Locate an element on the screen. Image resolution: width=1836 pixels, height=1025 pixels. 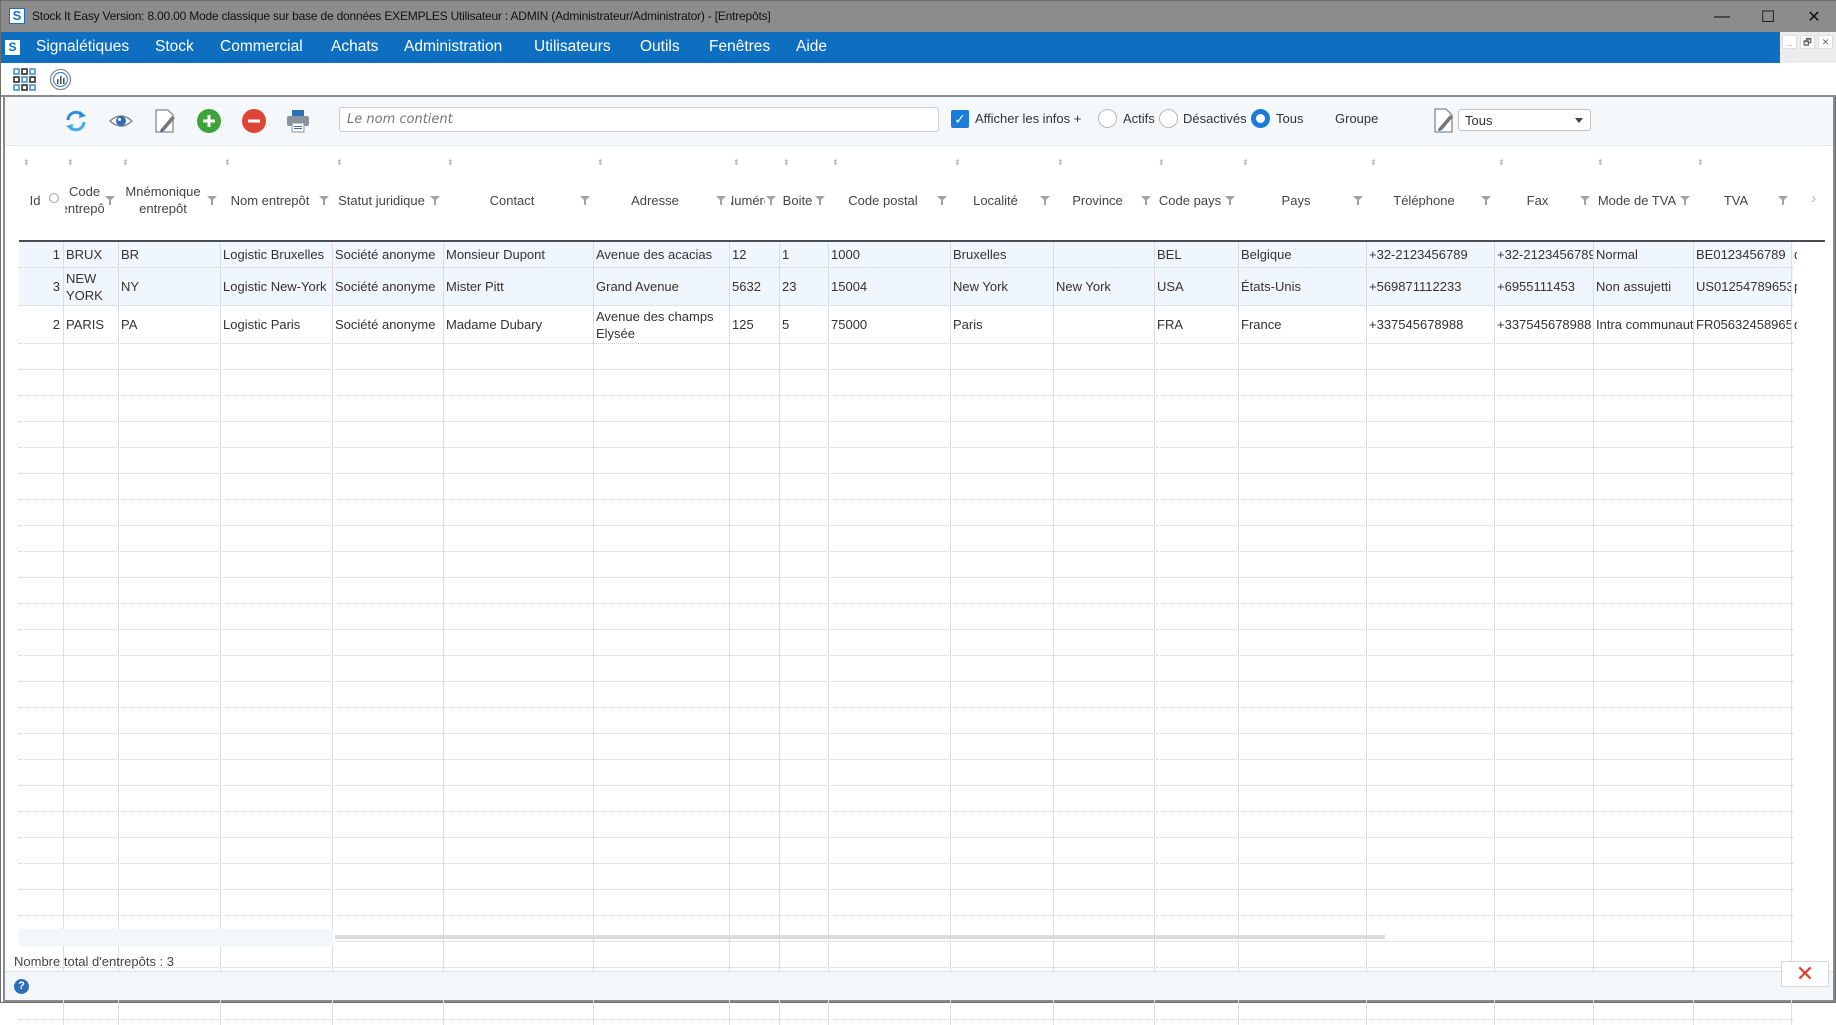
column-header-fax: Fax is located at coordinates (1537, 200).